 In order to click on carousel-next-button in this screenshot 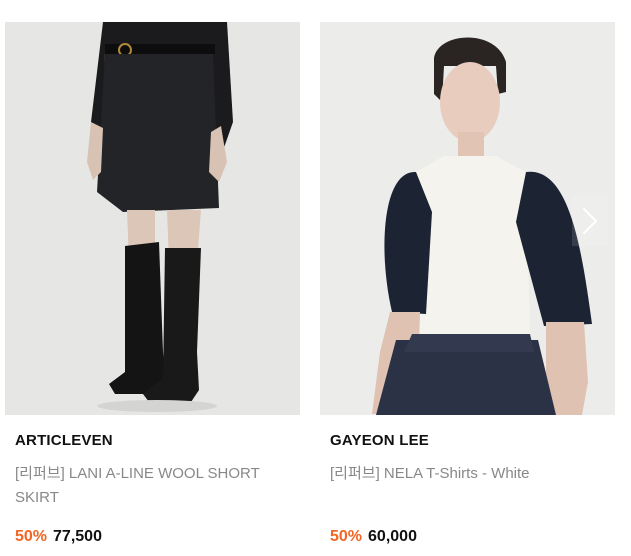, I will do `click(590, 221)`.